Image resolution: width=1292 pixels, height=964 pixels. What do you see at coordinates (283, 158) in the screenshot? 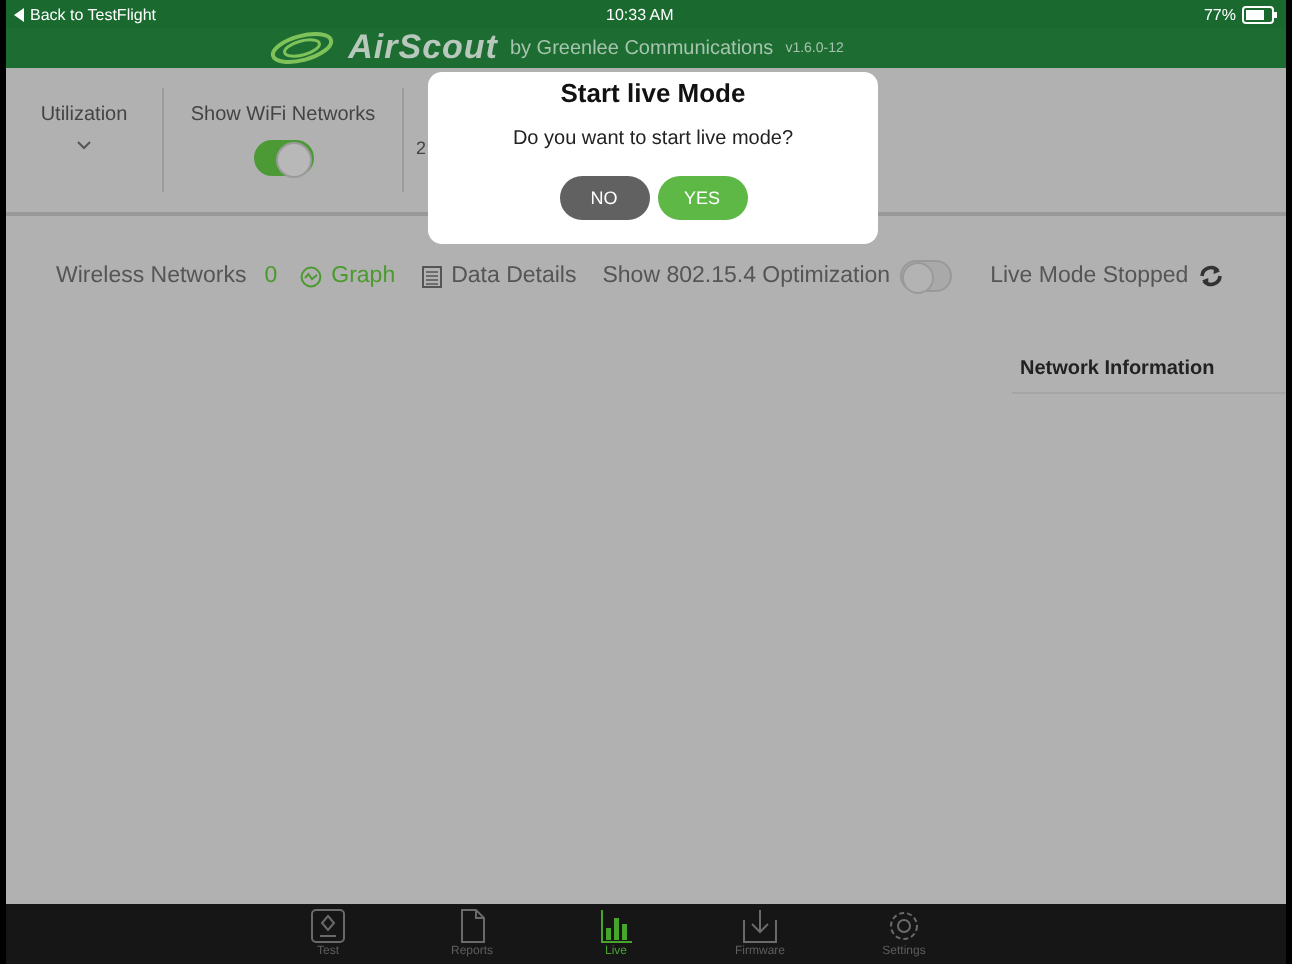
I see `wifi-toggle` at bounding box center [283, 158].